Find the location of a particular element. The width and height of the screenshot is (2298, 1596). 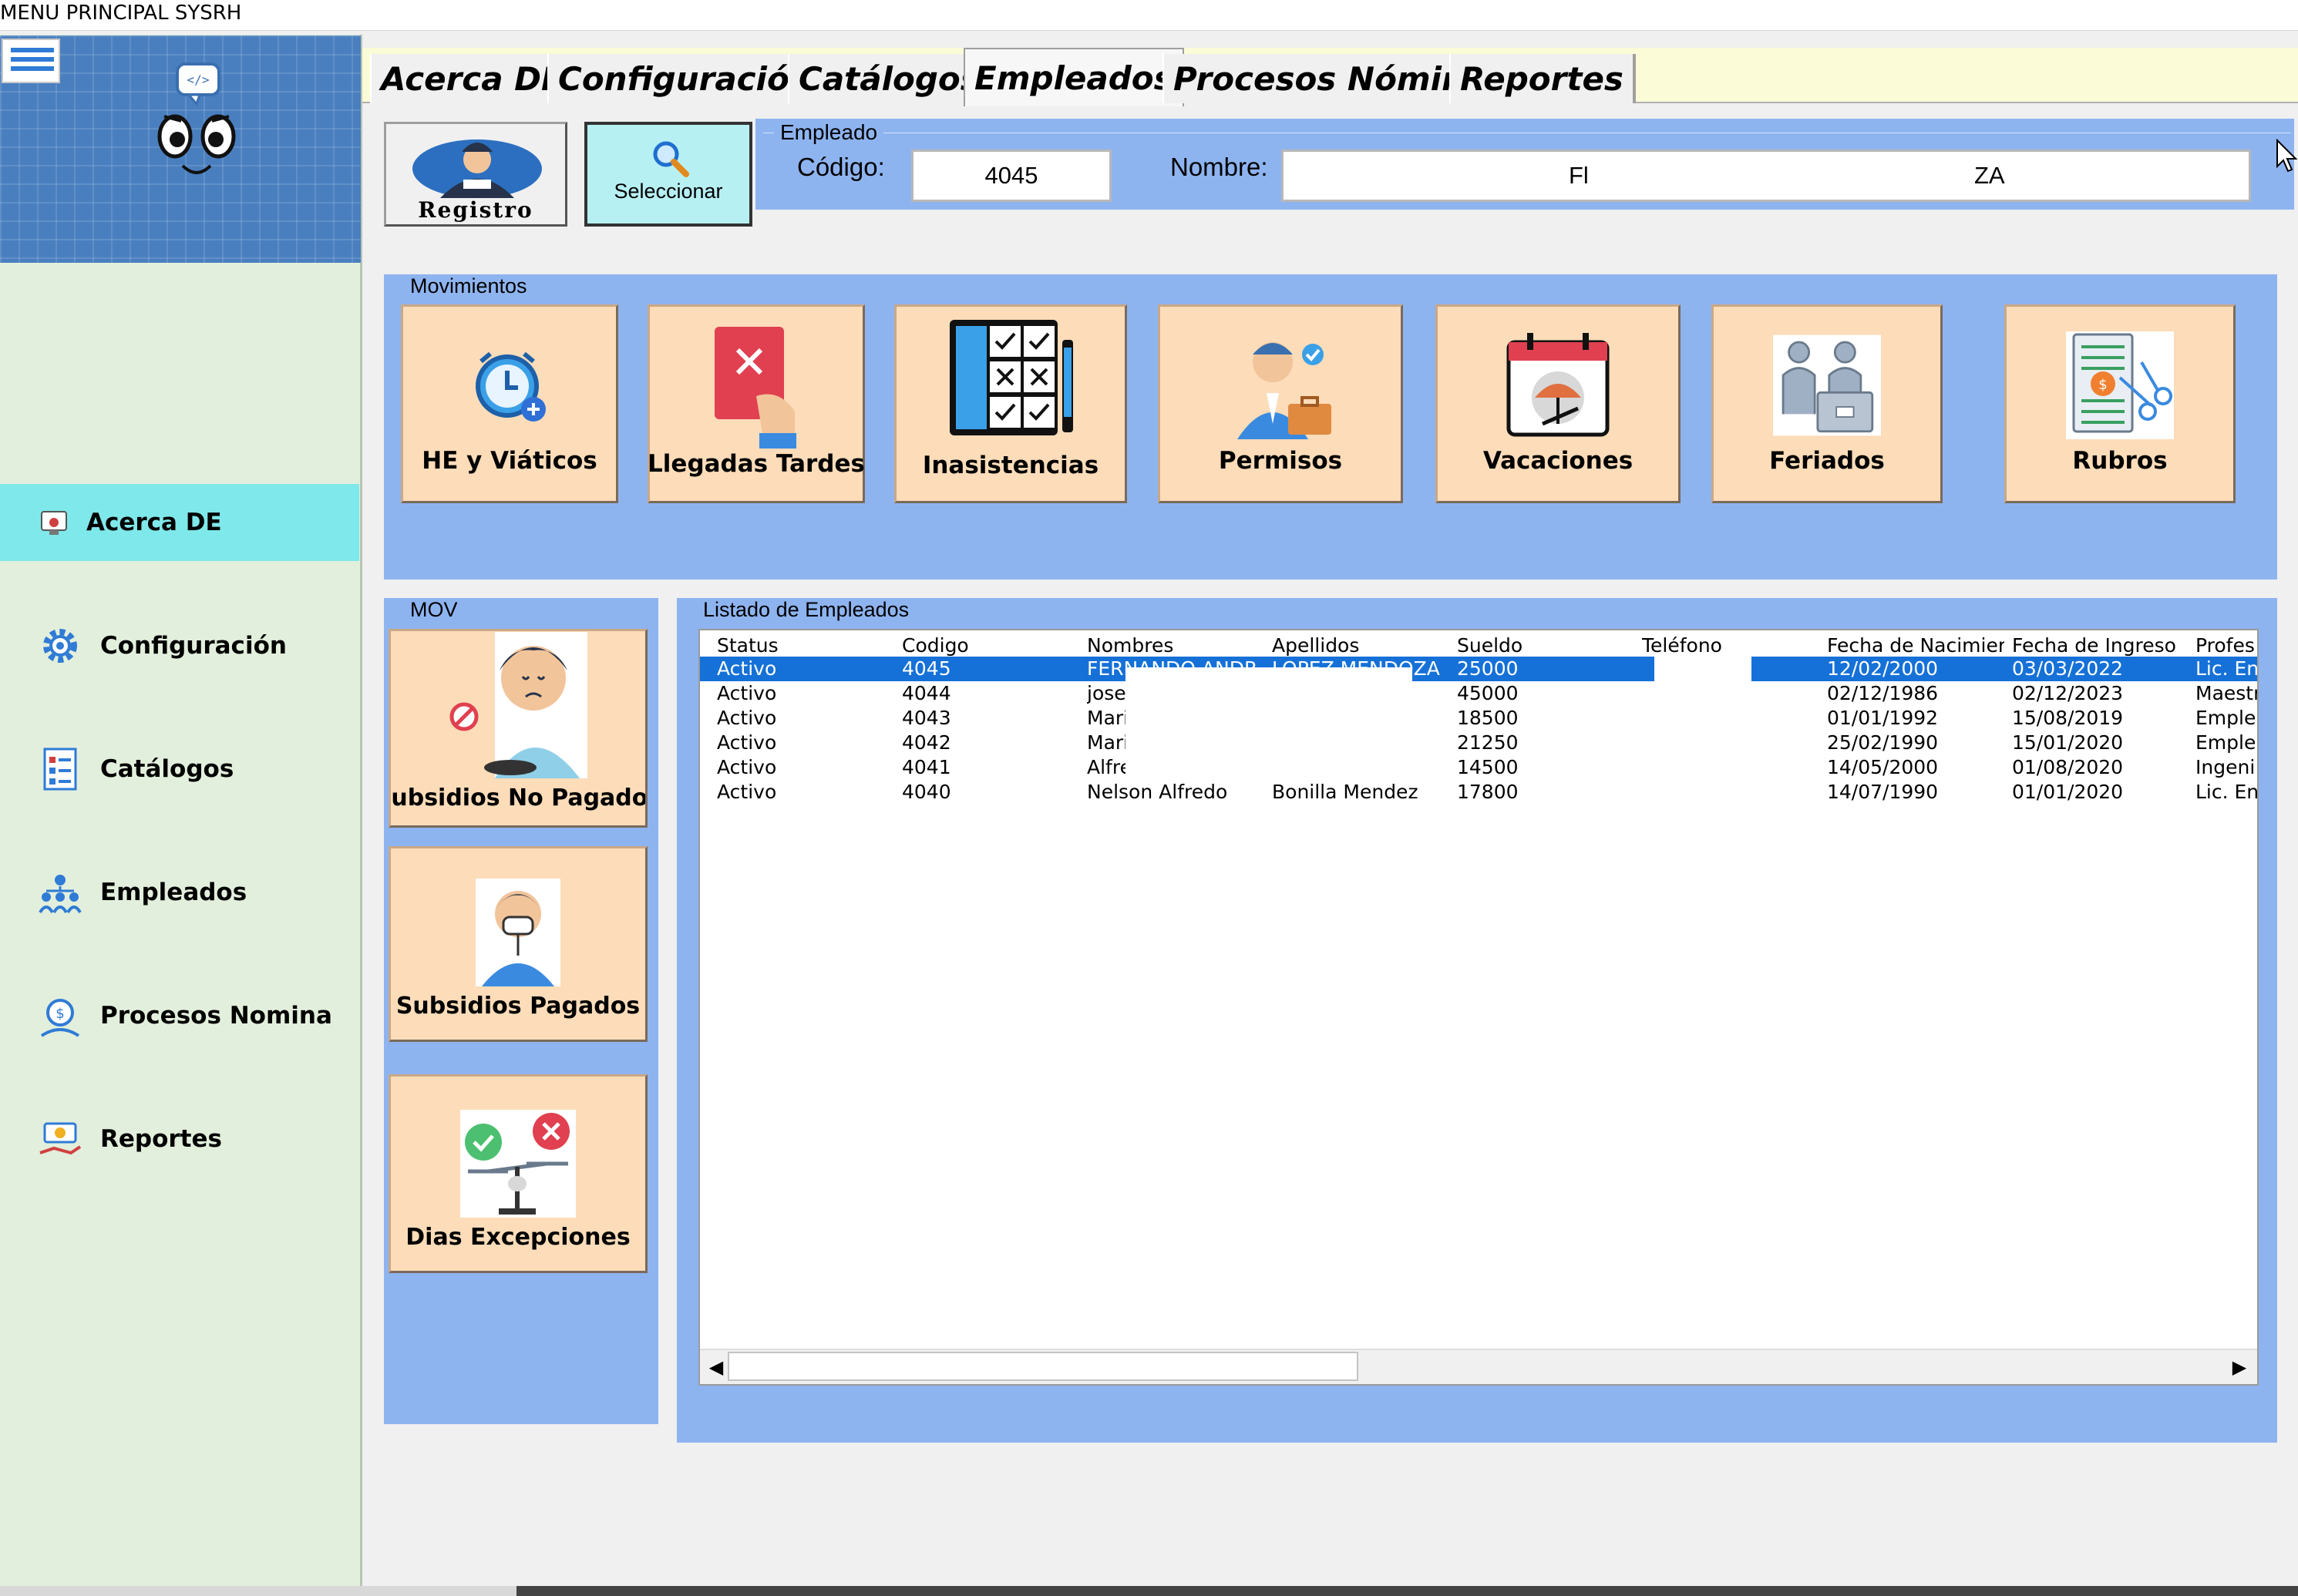

tab-reportes: Reportes is located at coordinates (1542, 78).